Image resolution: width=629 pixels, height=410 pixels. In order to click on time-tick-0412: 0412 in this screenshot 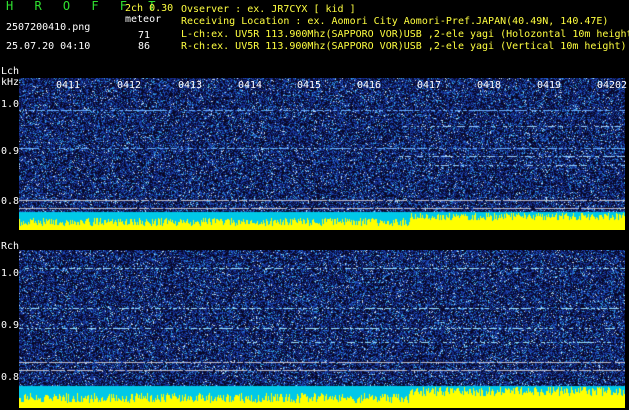, I will do `click(129, 85)`.